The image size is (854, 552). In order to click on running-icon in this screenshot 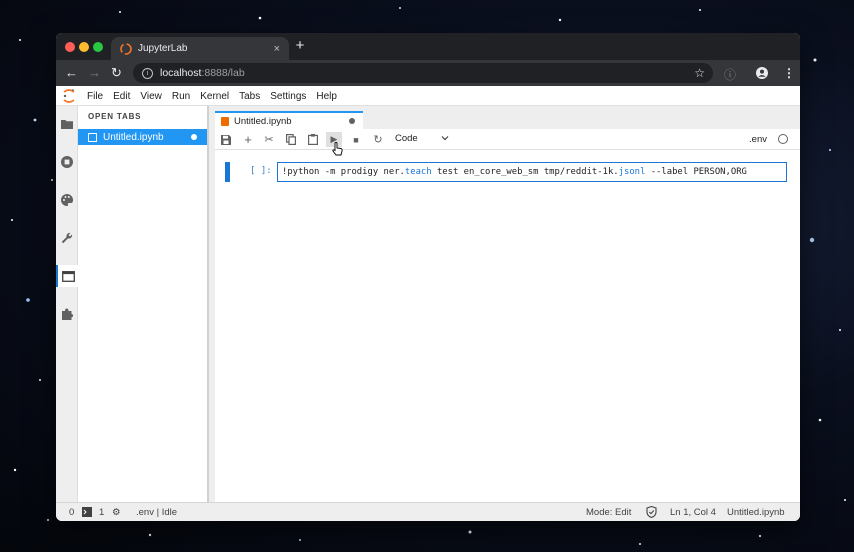, I will do `click(67, 162)`.